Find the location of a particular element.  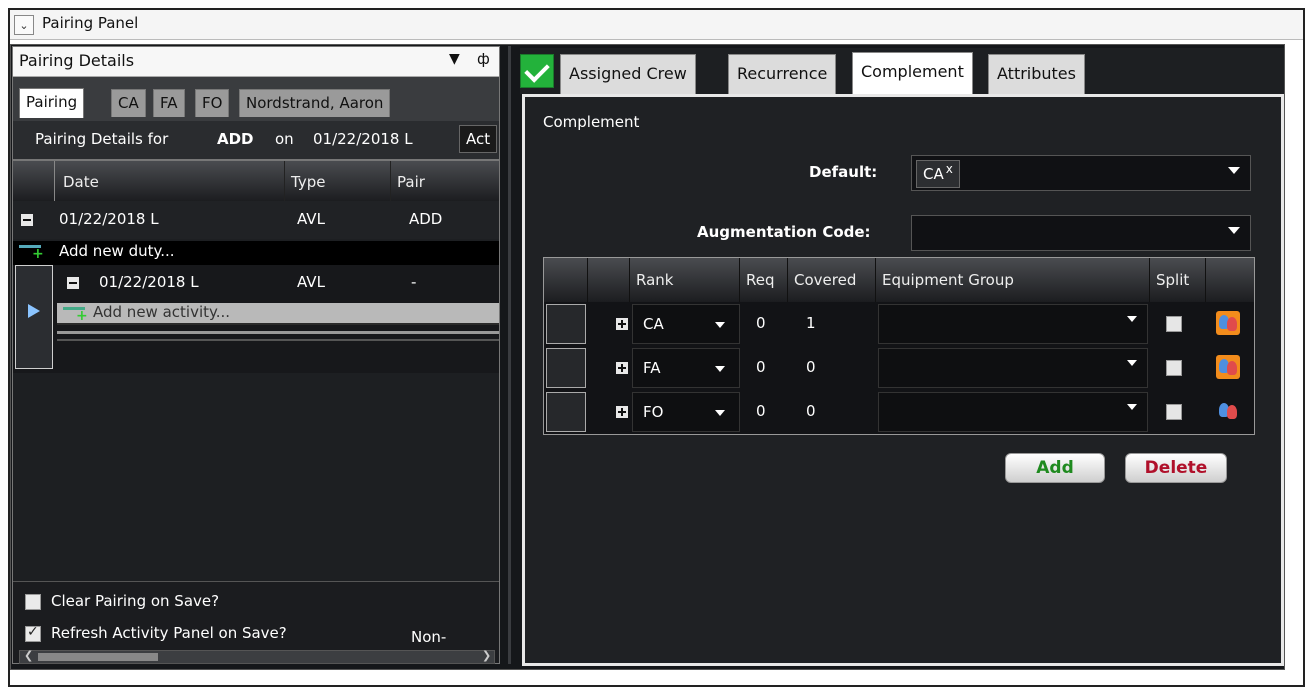

details-prefix: Pairing Details for is located at coordinates (102, 139).